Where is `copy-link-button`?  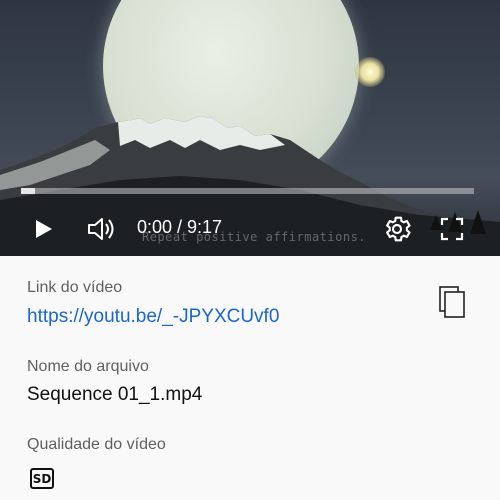
copy-link-button is located at coordinates (452, 302).